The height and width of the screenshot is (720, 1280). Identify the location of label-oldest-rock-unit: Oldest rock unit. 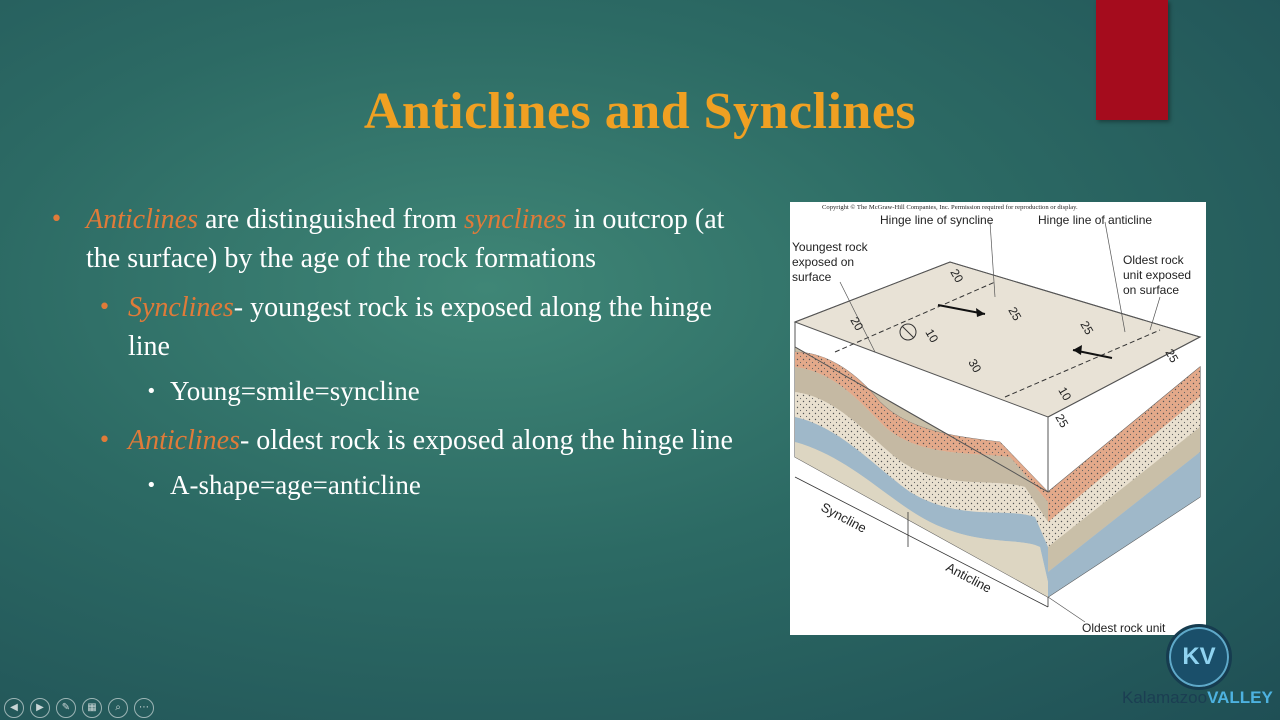
(1124, 628).